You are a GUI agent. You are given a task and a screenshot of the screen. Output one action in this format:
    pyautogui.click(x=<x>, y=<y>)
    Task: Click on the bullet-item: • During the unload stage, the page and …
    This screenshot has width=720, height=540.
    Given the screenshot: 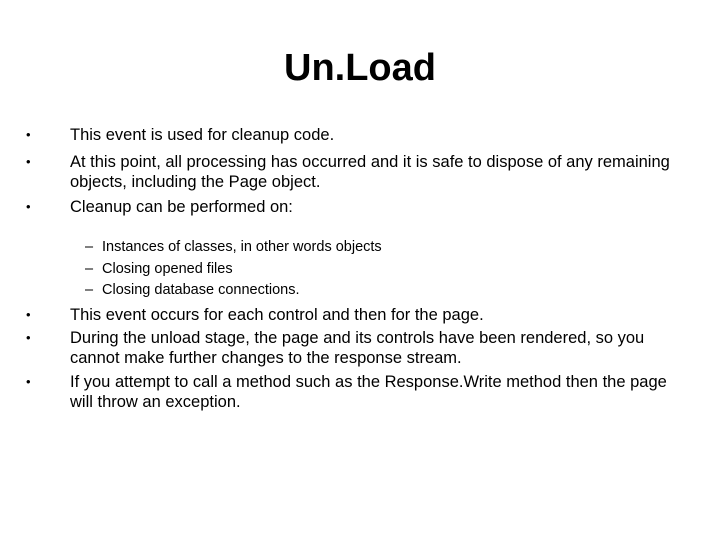 What is the action you would take?
    pyautogui.click(x=354, y=348)
    